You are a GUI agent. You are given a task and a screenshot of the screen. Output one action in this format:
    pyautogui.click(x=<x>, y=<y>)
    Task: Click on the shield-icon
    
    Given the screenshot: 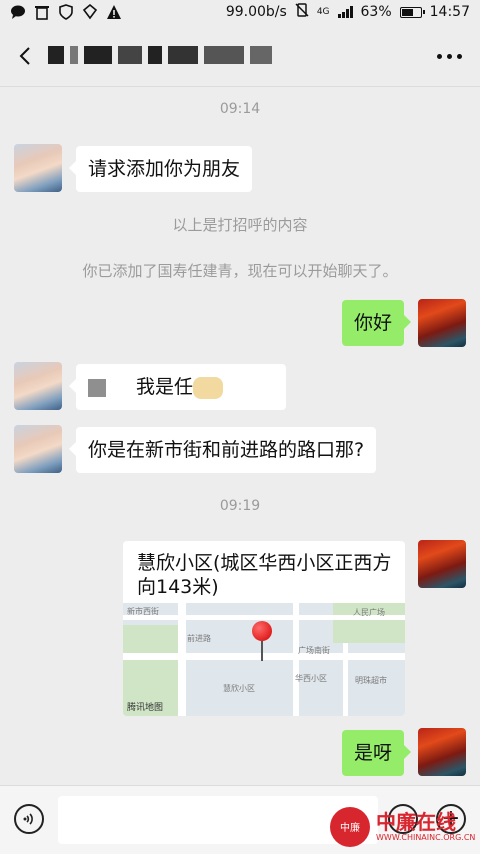 What is the action you would take?
    pyautogui.click(x=66, y=12)
    